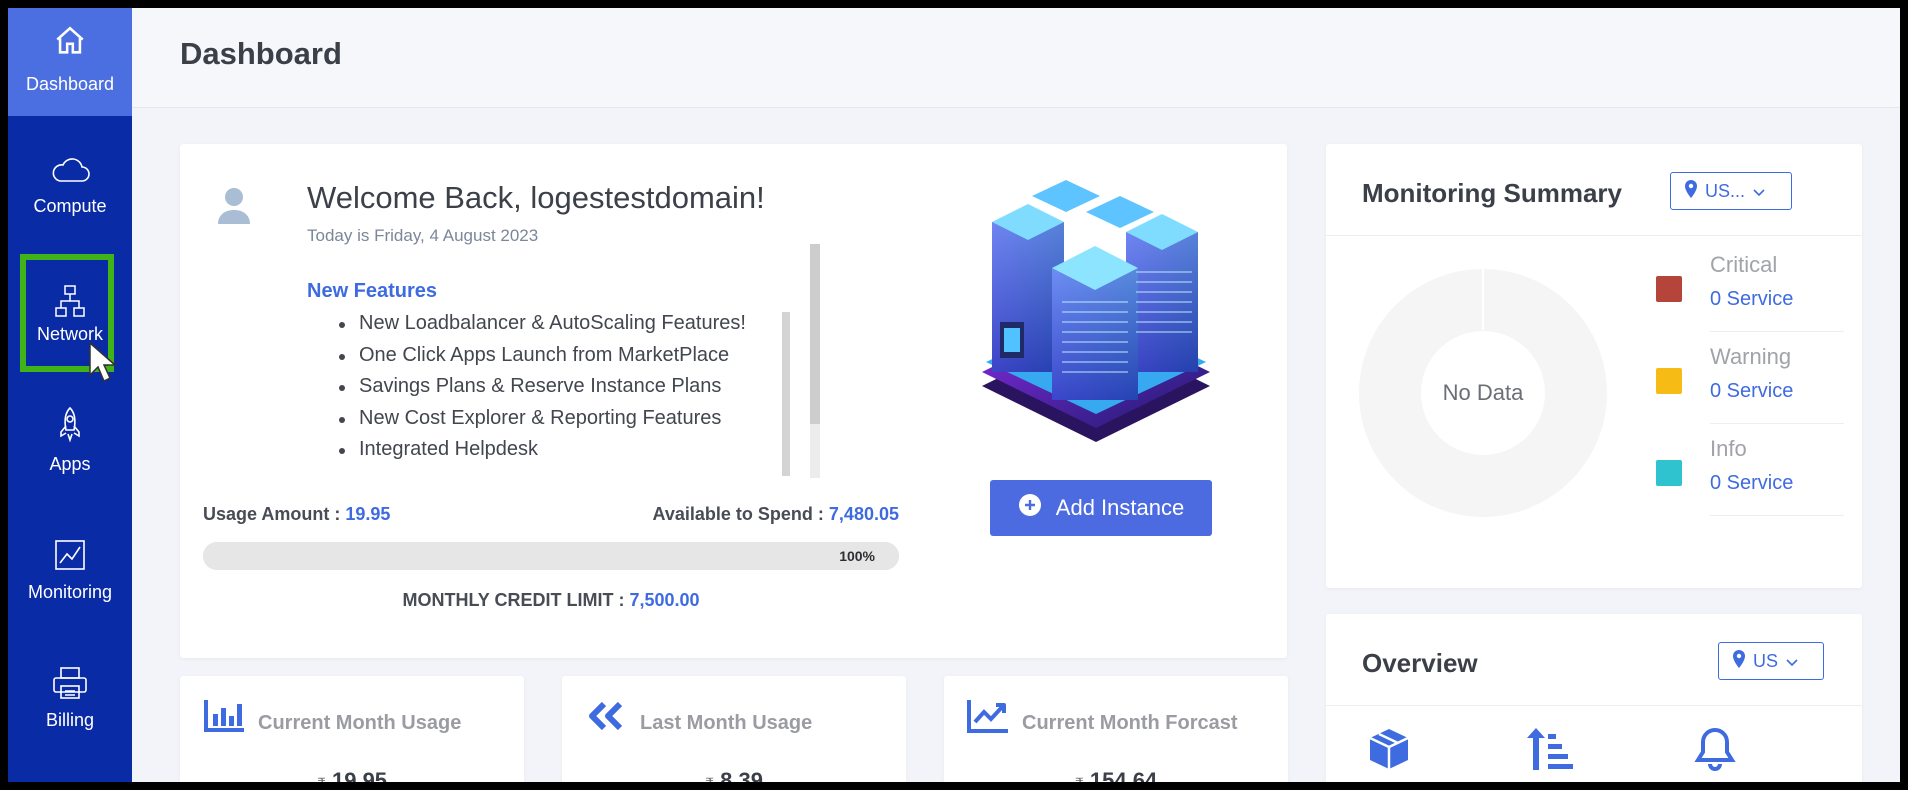 This screenshot has height=790, width=1908. Describe the element at coordinates (738, 514) in the screenshot. I see `available-label: Available to Spend :` at that location.